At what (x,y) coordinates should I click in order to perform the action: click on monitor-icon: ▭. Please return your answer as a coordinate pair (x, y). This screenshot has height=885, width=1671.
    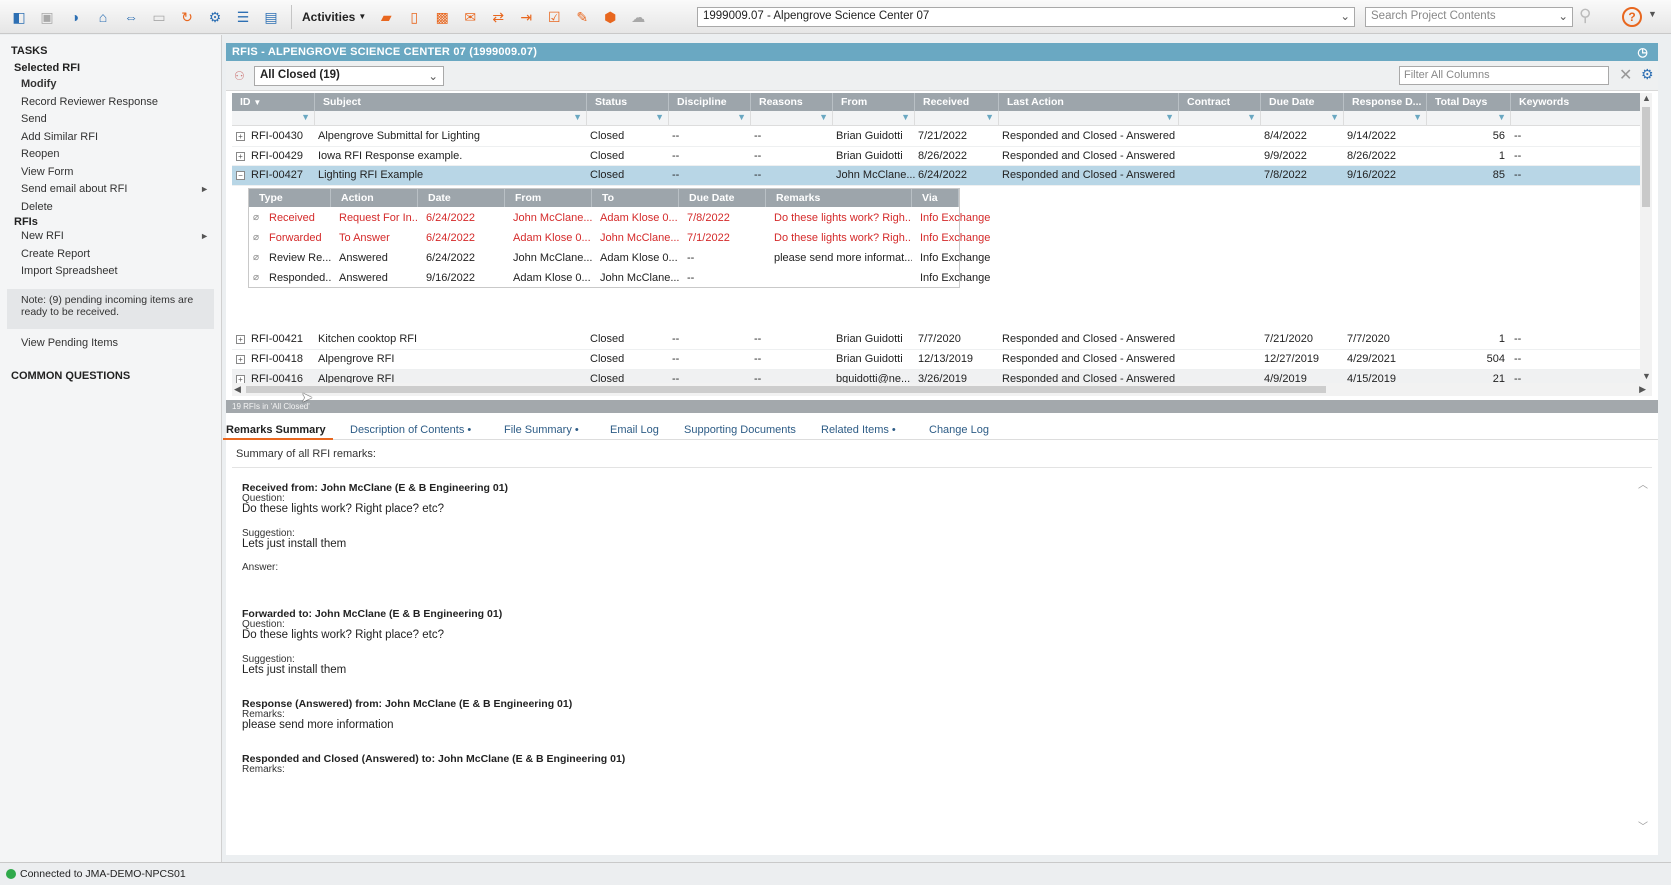
    Looking at the image, I should click on (159, 17).